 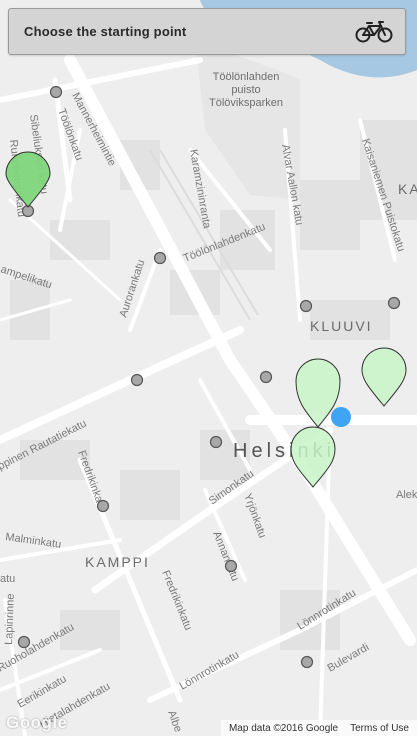 What do you see at coordinates (207, 31) in the screenshot?
I see `start-point-header: Choose the starting point` at bounding box center [207, 31].